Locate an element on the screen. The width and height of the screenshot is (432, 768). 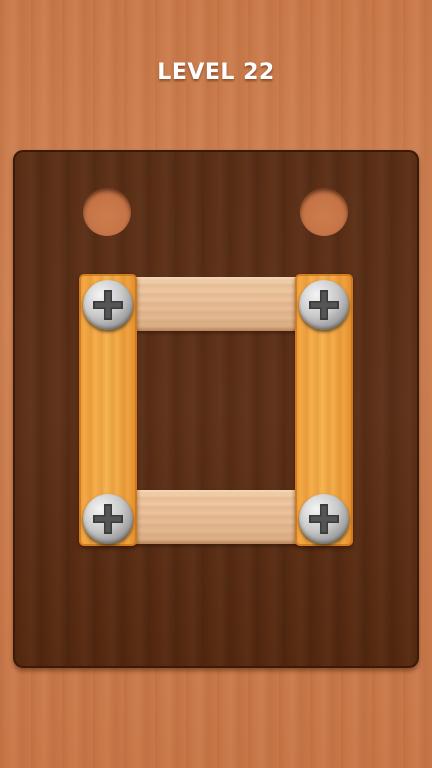
screw-bottom-right is located at coordinates (324, 519).